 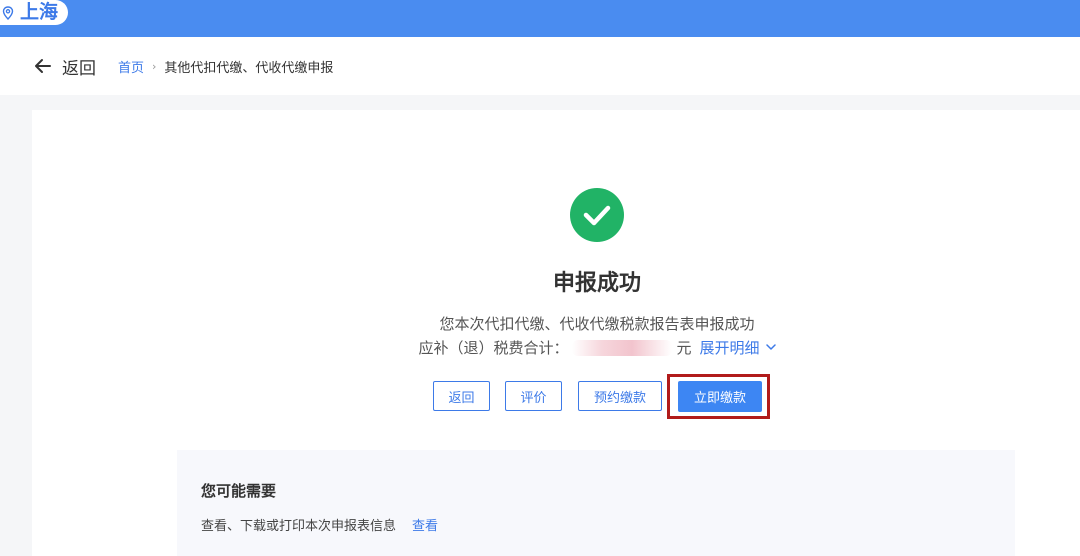 I want to click on tax-total-unit: 元, so click(x=684, y=348).